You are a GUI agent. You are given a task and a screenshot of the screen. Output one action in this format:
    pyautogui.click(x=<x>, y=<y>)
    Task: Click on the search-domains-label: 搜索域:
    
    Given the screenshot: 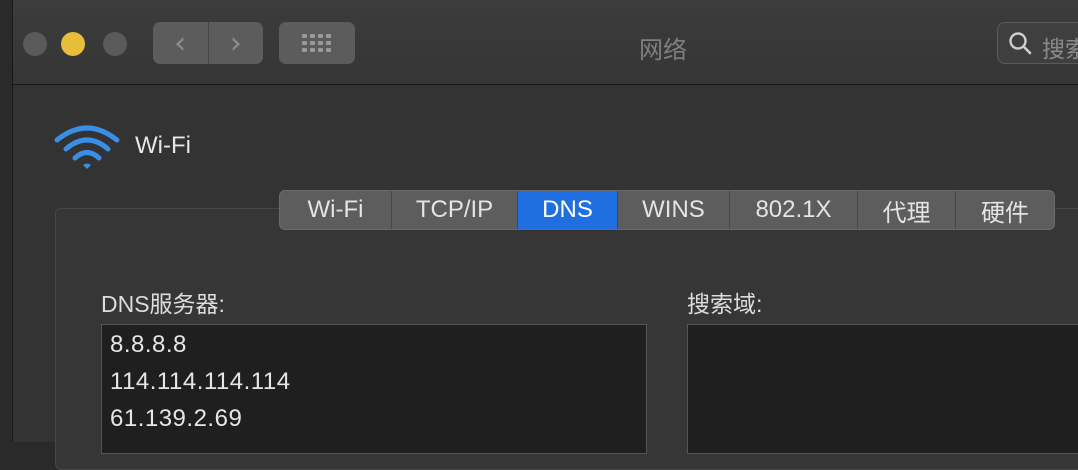 What is the action you would take?
    pyautogui.click(x=725, y=304)
    